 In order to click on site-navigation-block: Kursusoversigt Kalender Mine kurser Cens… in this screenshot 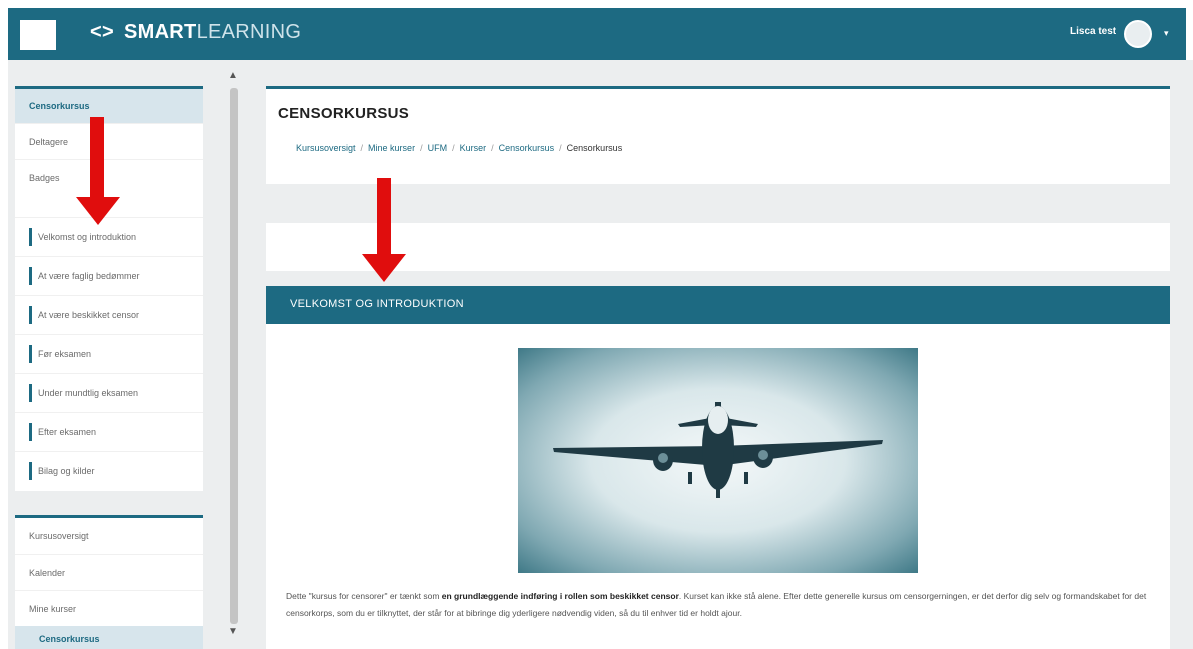, I will do `click(109, 582)`.